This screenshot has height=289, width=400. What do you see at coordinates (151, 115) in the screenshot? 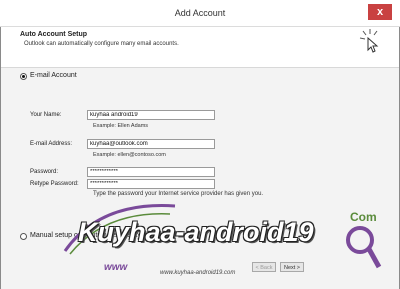
I see `name-input` at bounding box center [151, 115].